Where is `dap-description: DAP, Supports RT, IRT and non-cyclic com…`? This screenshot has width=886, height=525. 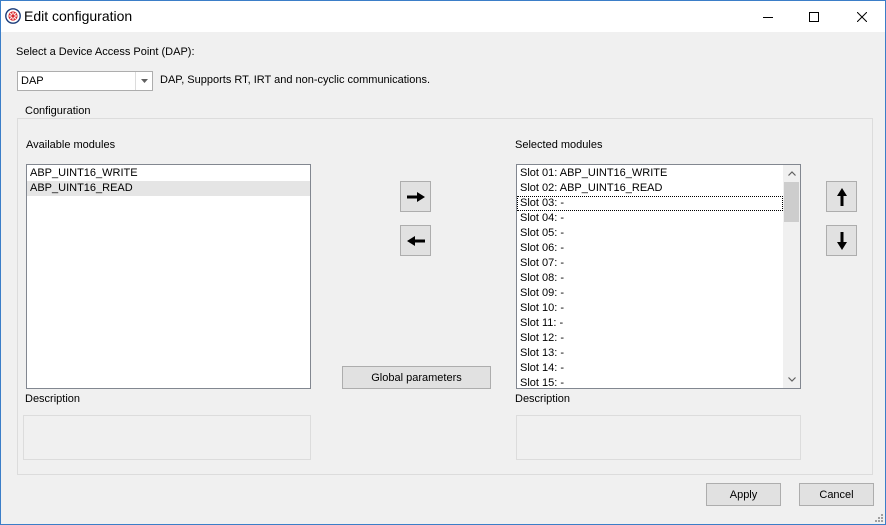
dap-description: DAP, Supports RT, IRT and non-cyclic com… is located at coordinates (295, 80).